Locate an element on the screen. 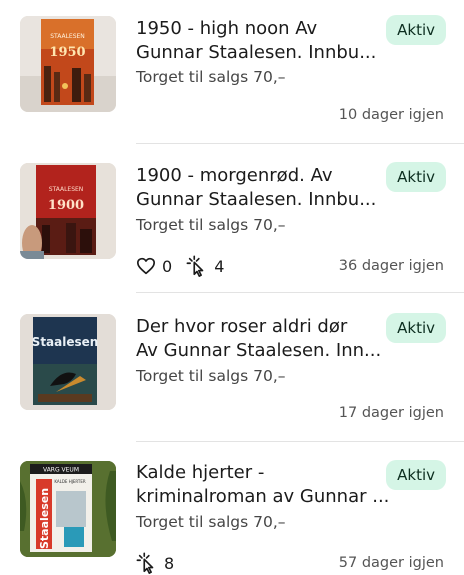 The image size is (464, 575). listing-stats: 8 is located at coordinates (162, 563).